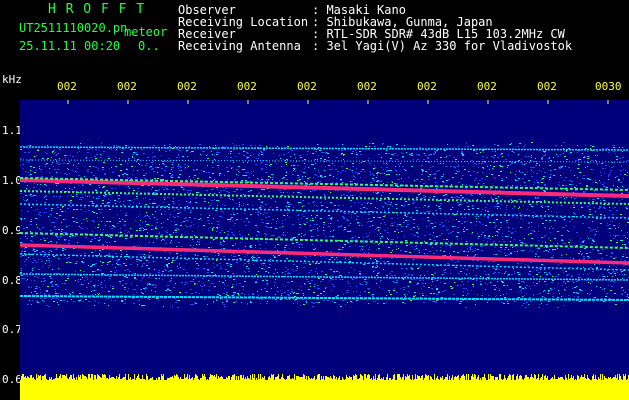 This screenshot has height=400, width=629. What do you see at coordinates (73, 28) in the screenshot?
I see `file-name: UT2511110020.pn` at bounding box center [73, 28].